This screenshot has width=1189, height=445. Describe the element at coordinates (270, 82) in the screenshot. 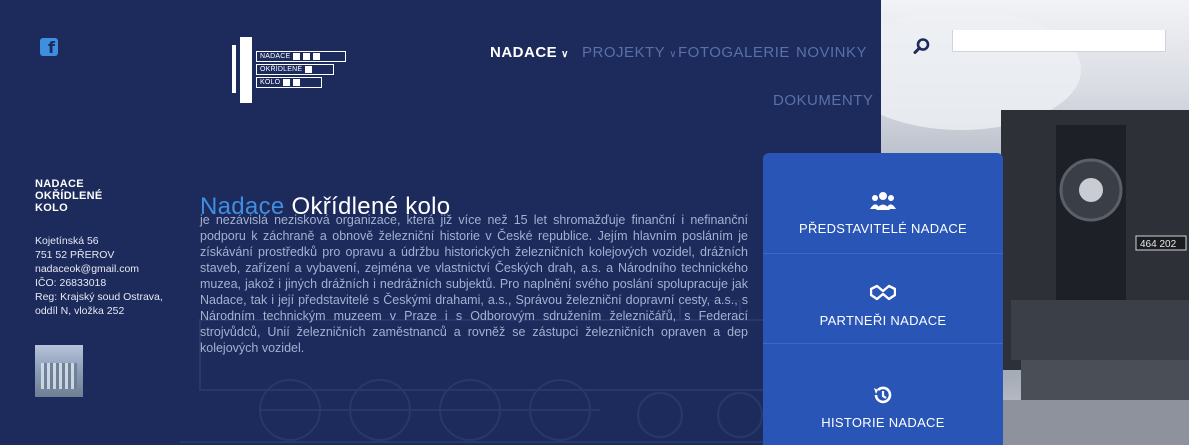

I see `logo-text: KOLO` at that location.